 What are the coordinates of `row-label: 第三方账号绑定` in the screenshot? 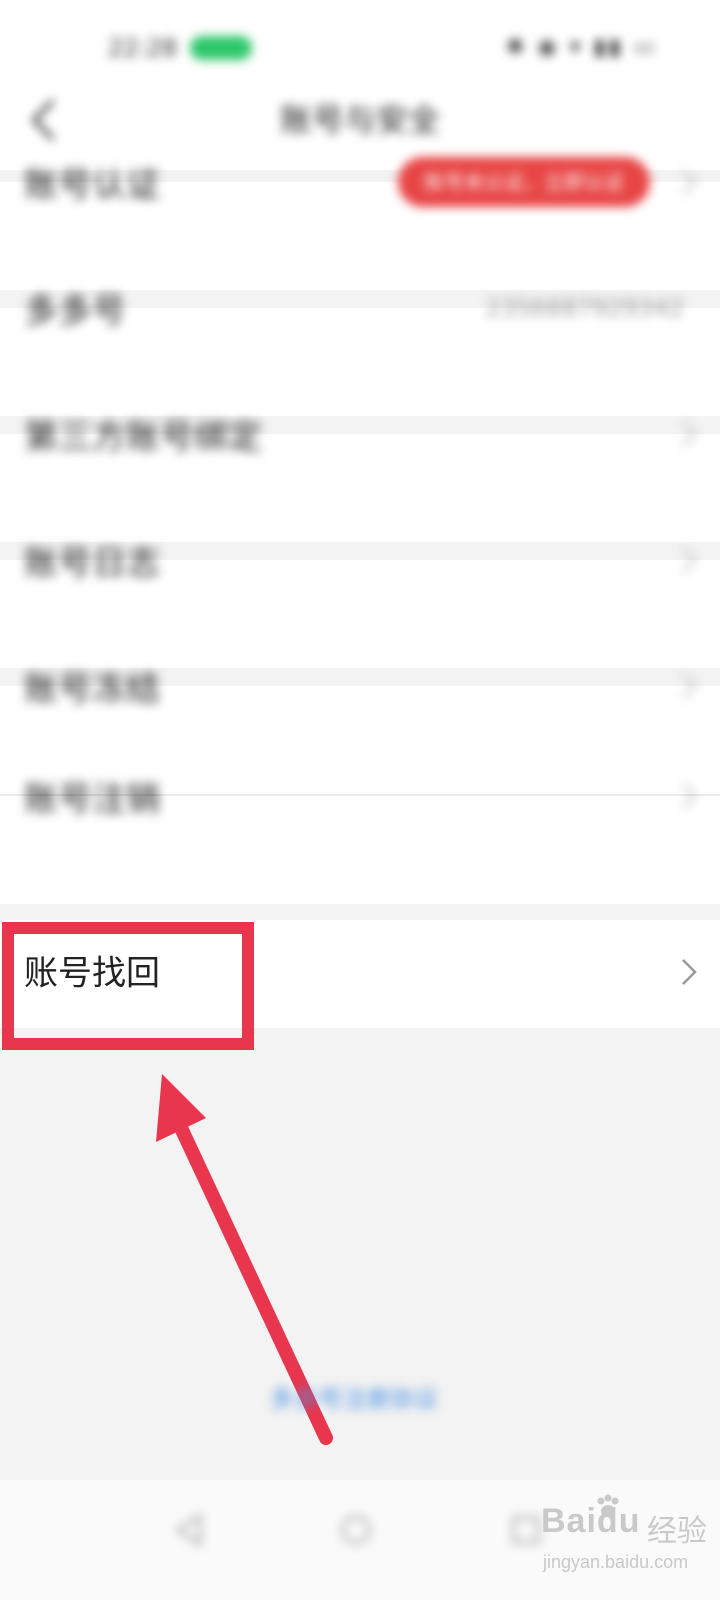 It's located at (143, 437).